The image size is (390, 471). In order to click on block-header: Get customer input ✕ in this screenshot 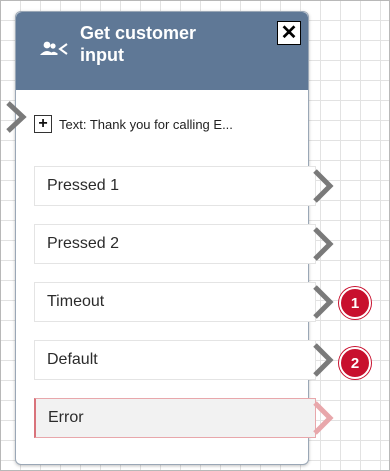, I will do `click(162, 51)`.